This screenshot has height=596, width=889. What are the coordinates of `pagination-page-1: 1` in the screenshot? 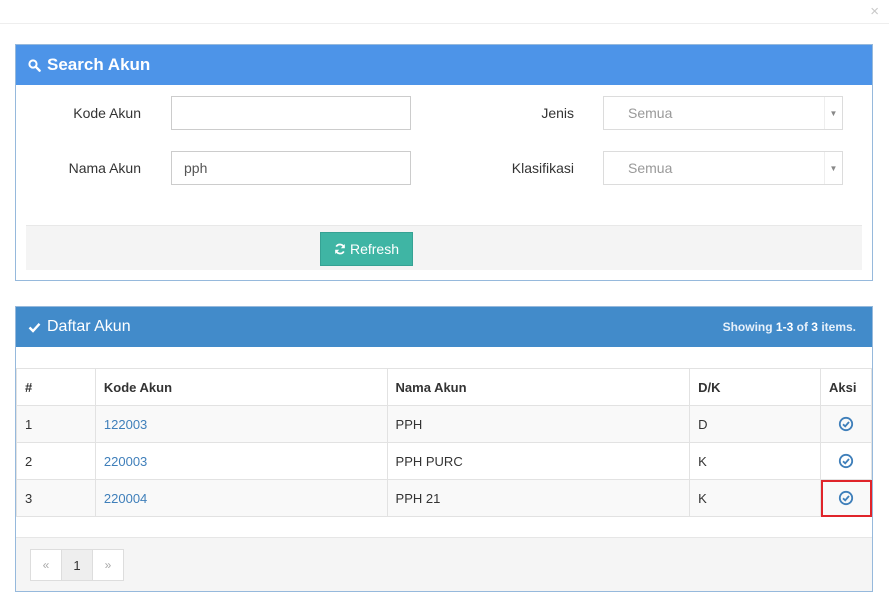 It's located at (77, 565).